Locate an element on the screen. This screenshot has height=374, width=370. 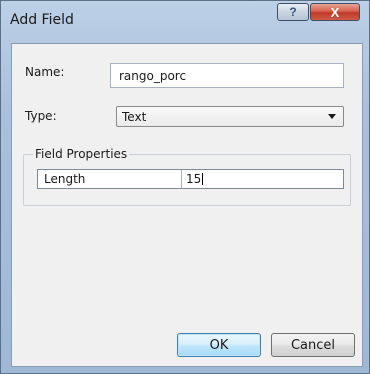
text-caret is located at coordinates (203, 179).